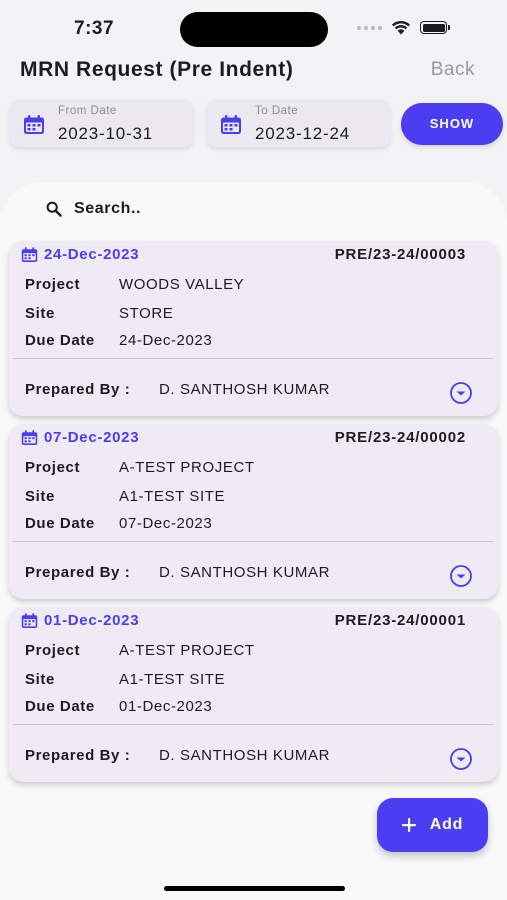 The height and width of the screenshot is (900, 507). What do you see at coordinates (54, 209) in the screenshot?
I see `search-icon` at bounding box center [54, 209].